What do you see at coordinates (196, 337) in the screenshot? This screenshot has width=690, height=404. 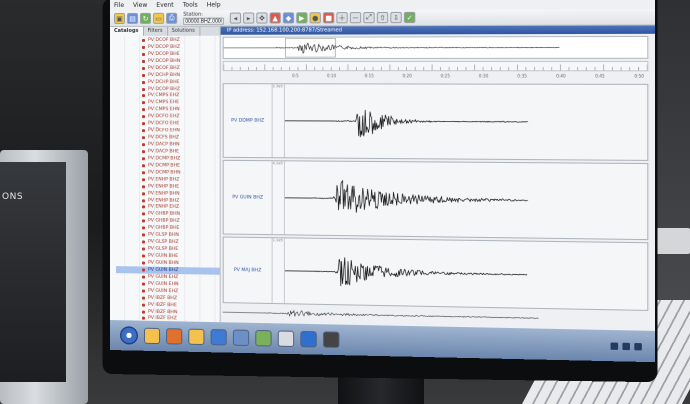 I see `folder-icon` at bounding box center [196, 337].